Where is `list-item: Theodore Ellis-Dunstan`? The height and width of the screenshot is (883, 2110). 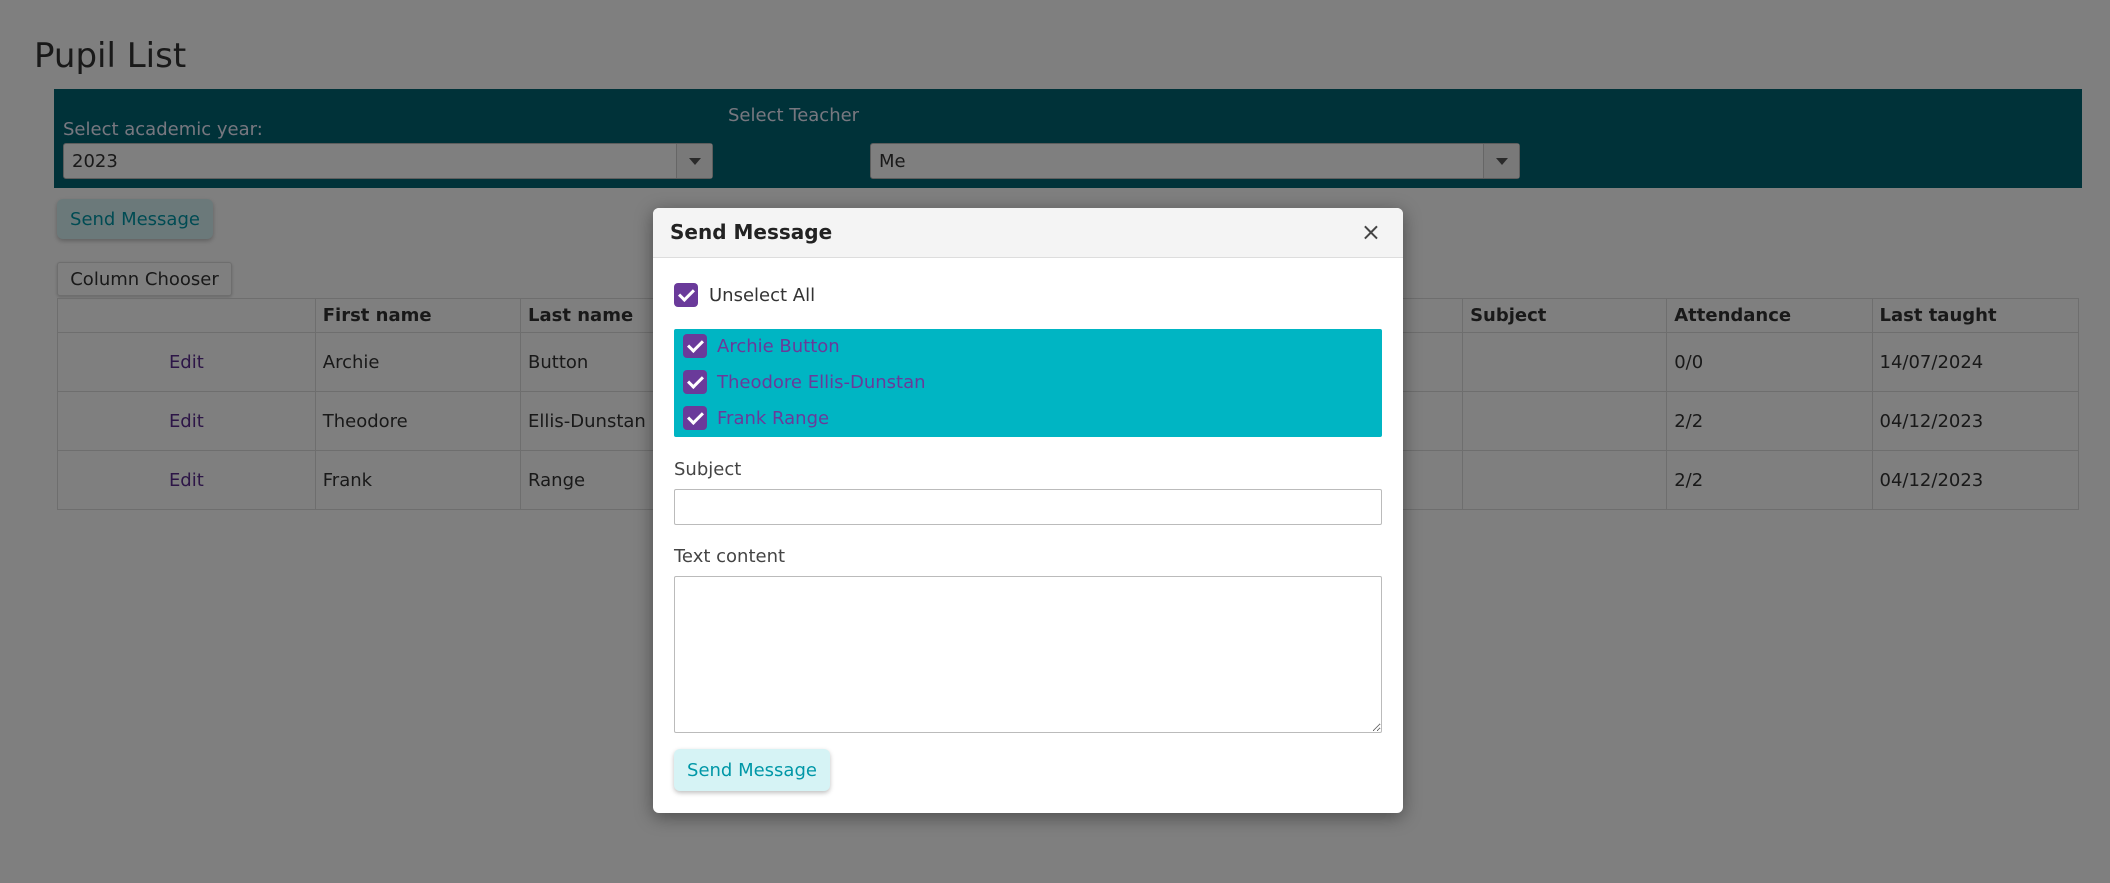
list-item: Theodore Ellis-Dunstan is located at coordinates (1028, 383).